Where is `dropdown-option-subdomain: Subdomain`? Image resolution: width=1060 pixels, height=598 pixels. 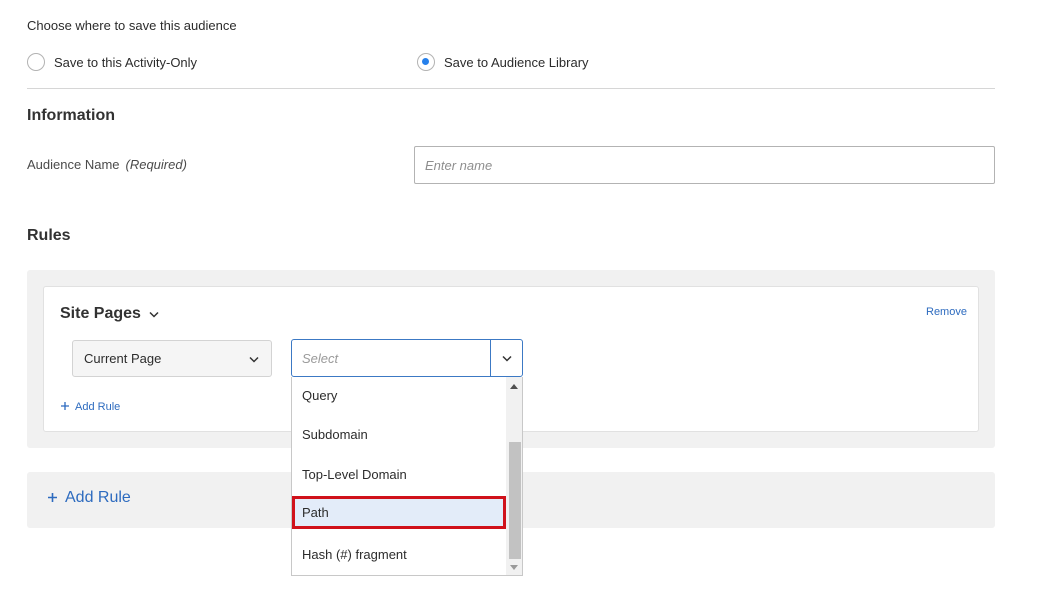
dropdown-option-subdomain: Subdomain is located at coordinates (399, 434).